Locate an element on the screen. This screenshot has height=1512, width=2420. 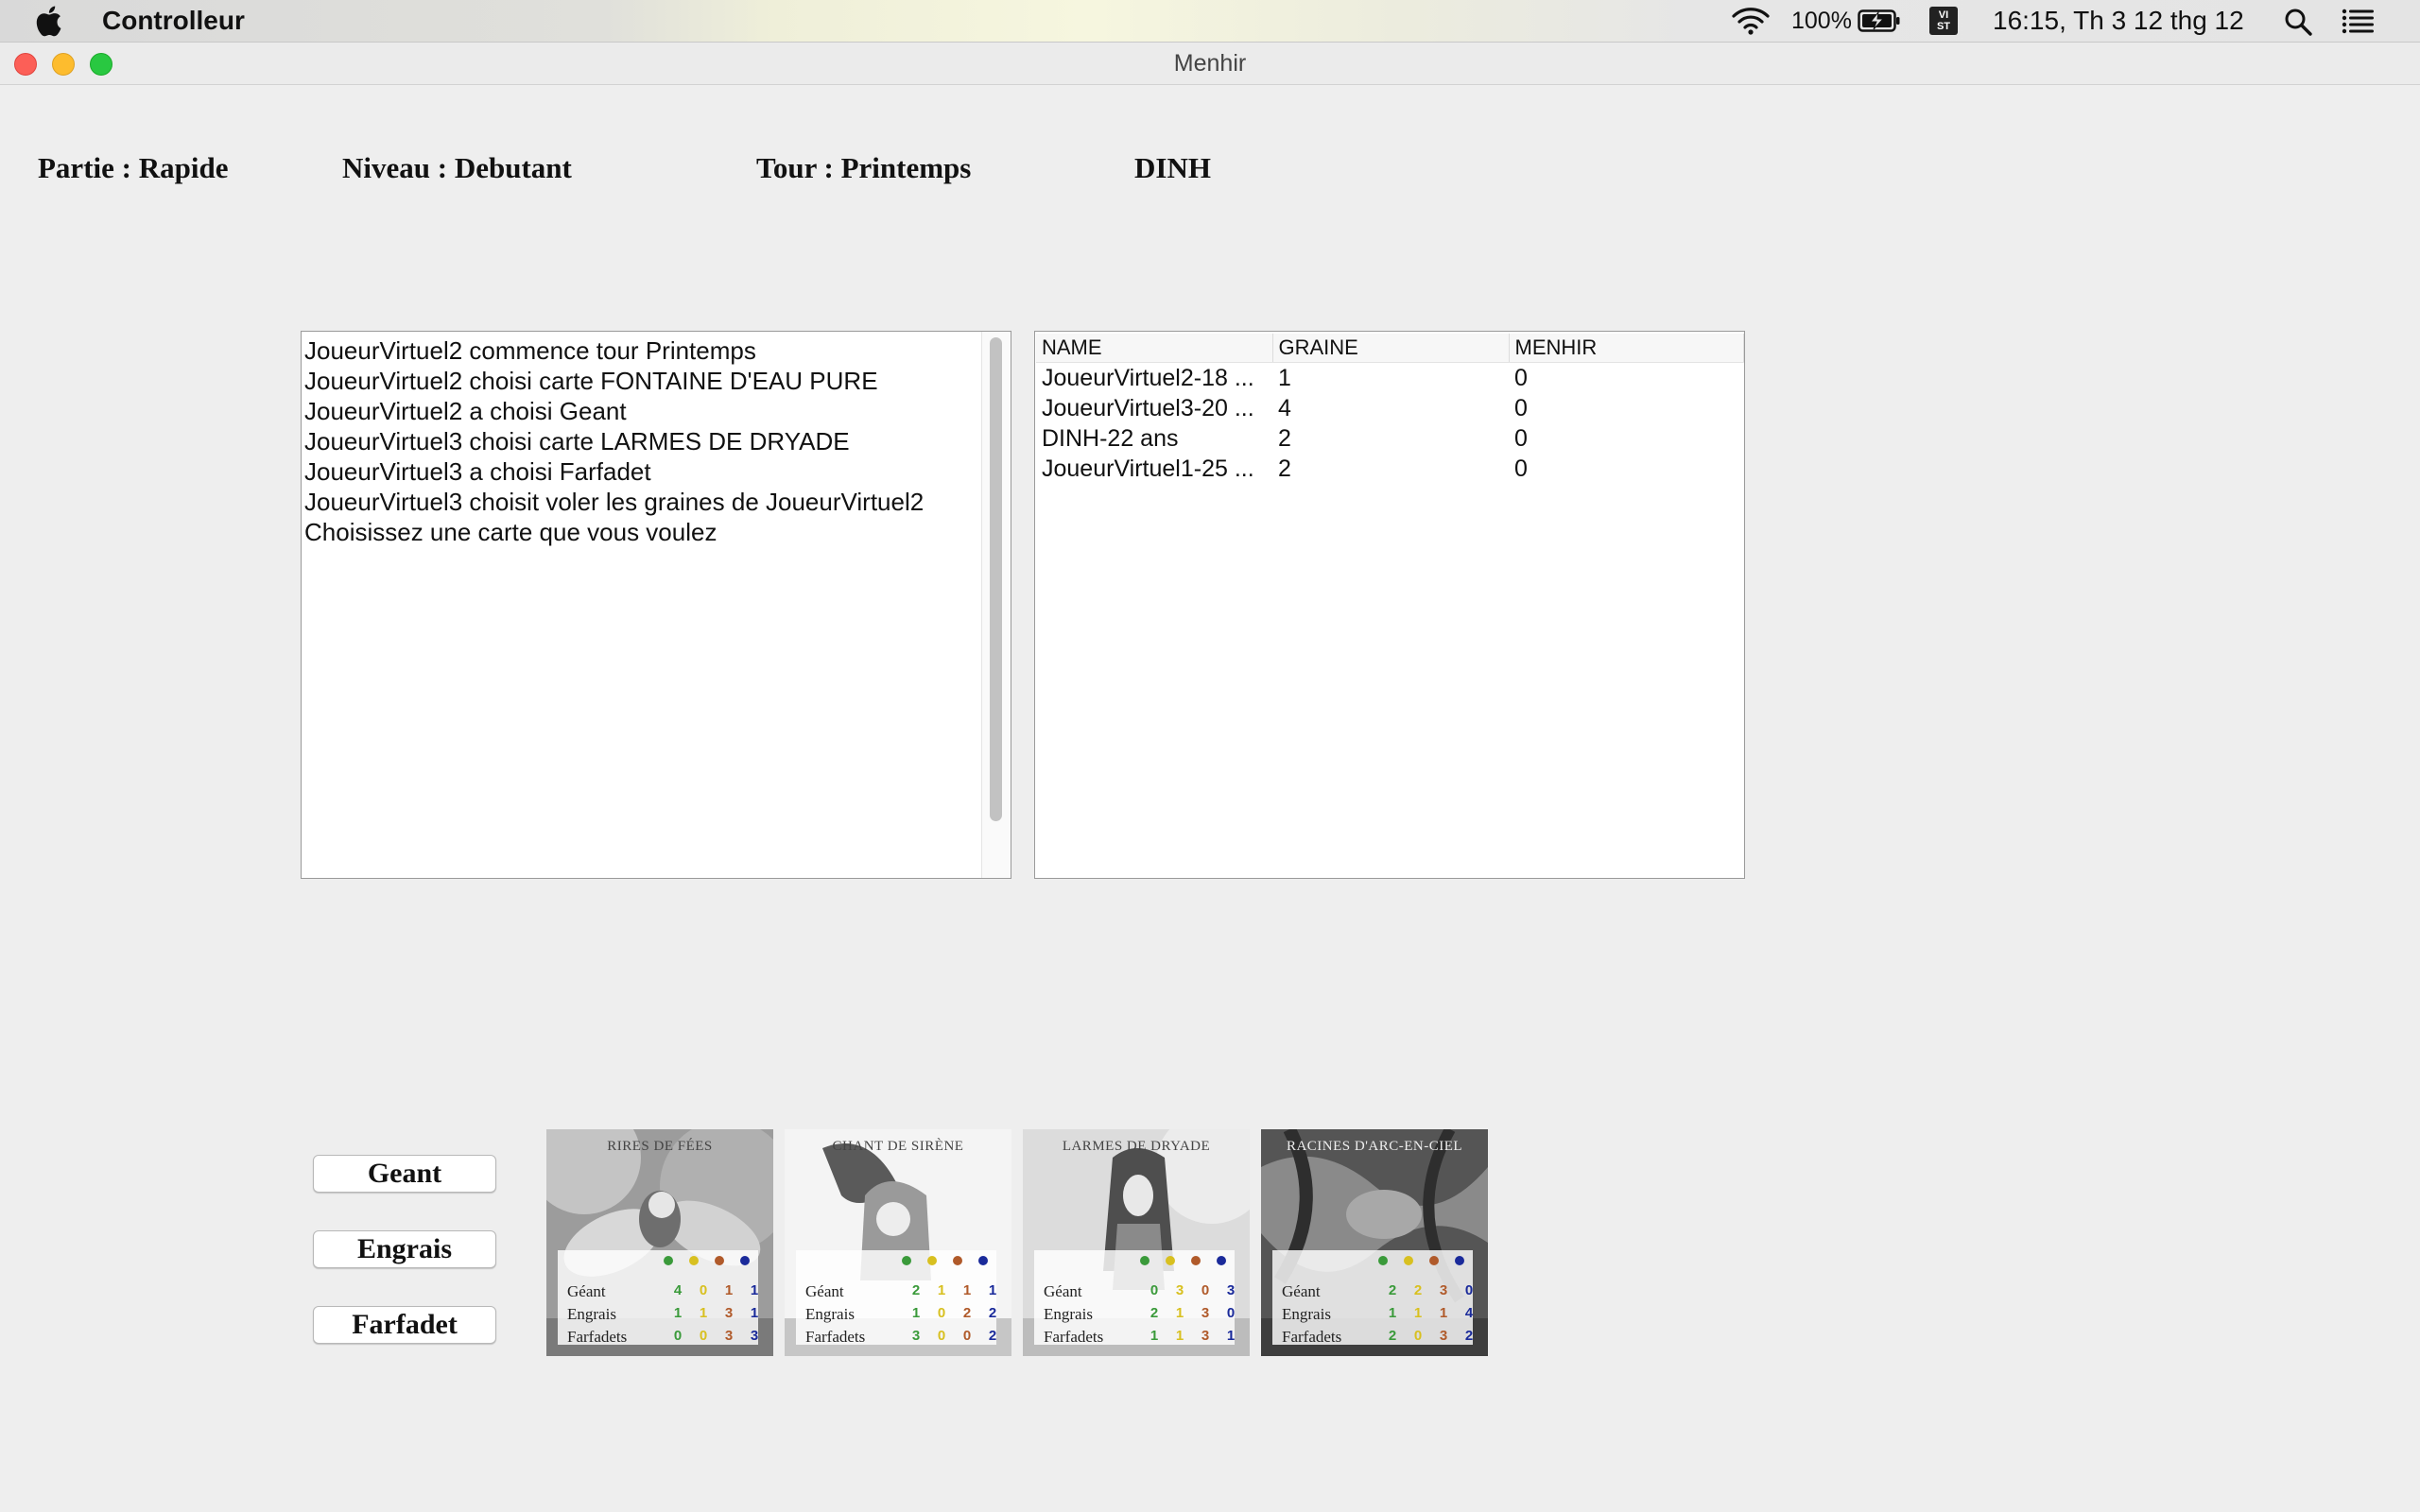
farfadet-button: Farfadet is located at coordinates (405, 1325).